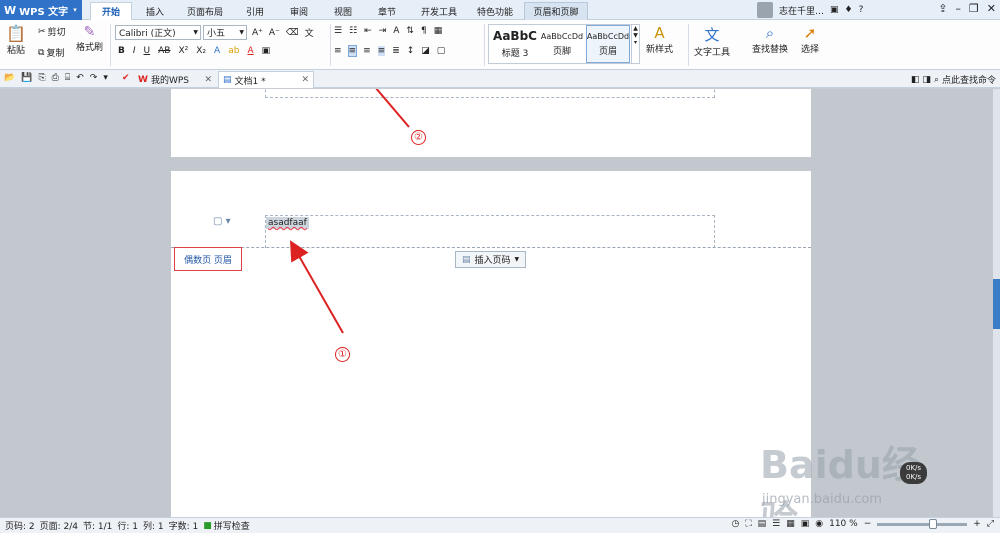  Describe the element at coordinates (105, 78) in the screenshot. I see `customize-icon: ▾` at that location.